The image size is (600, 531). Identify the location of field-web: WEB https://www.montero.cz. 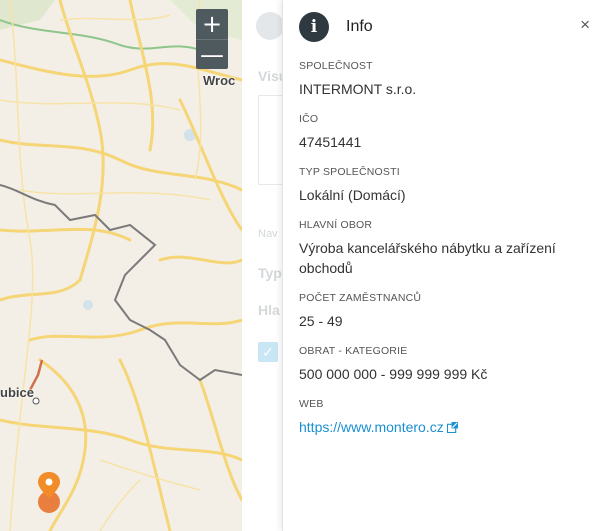
(441, 417).